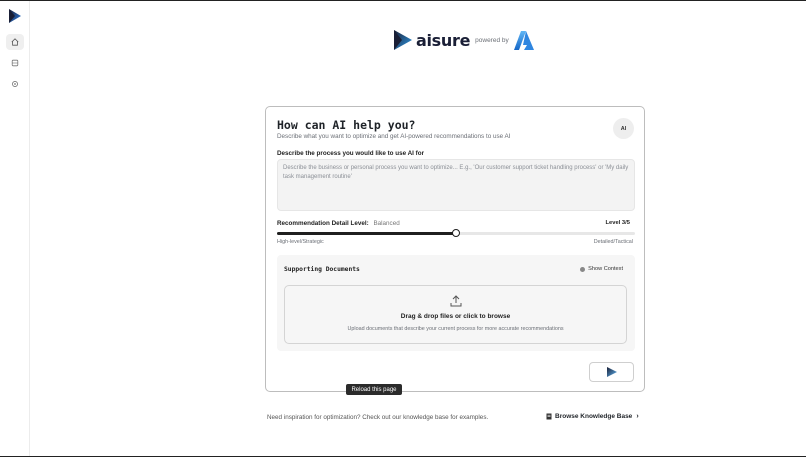  I want to click on sidebar-item-home, so click(15, 42).